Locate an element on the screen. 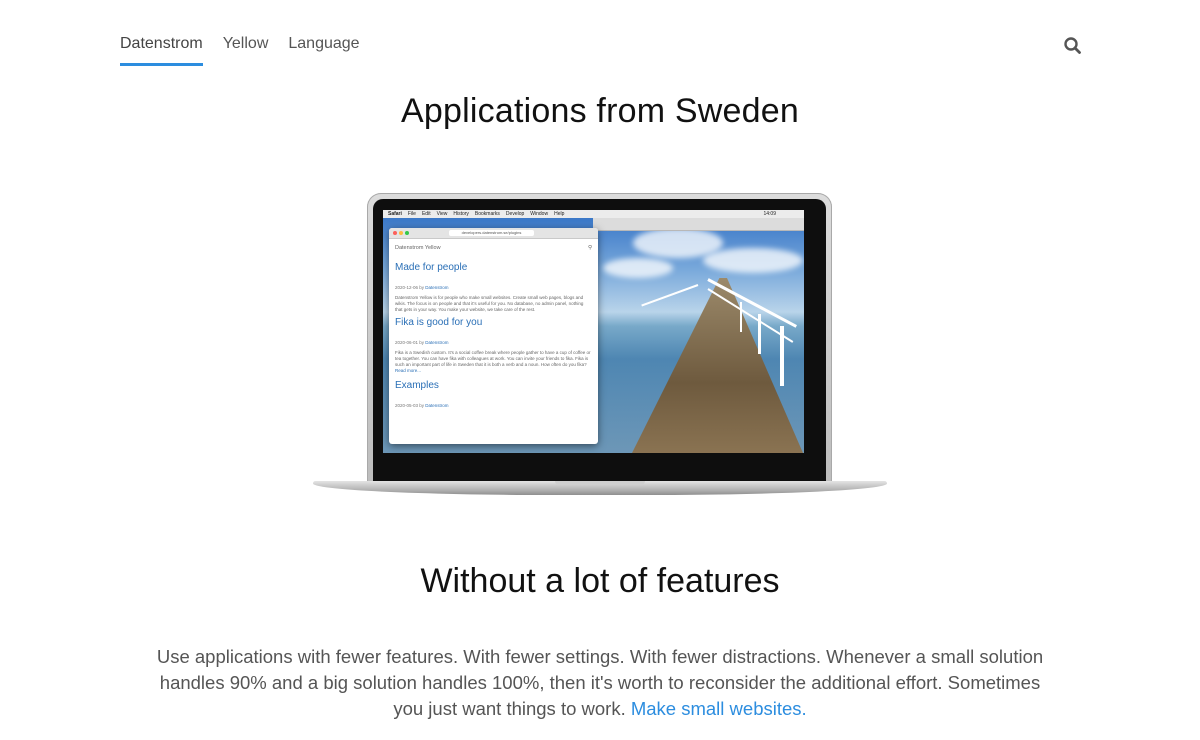 The height and width of the screenshot is (740, 1200). post-title: Made for people is located at coordinates (431, 267).